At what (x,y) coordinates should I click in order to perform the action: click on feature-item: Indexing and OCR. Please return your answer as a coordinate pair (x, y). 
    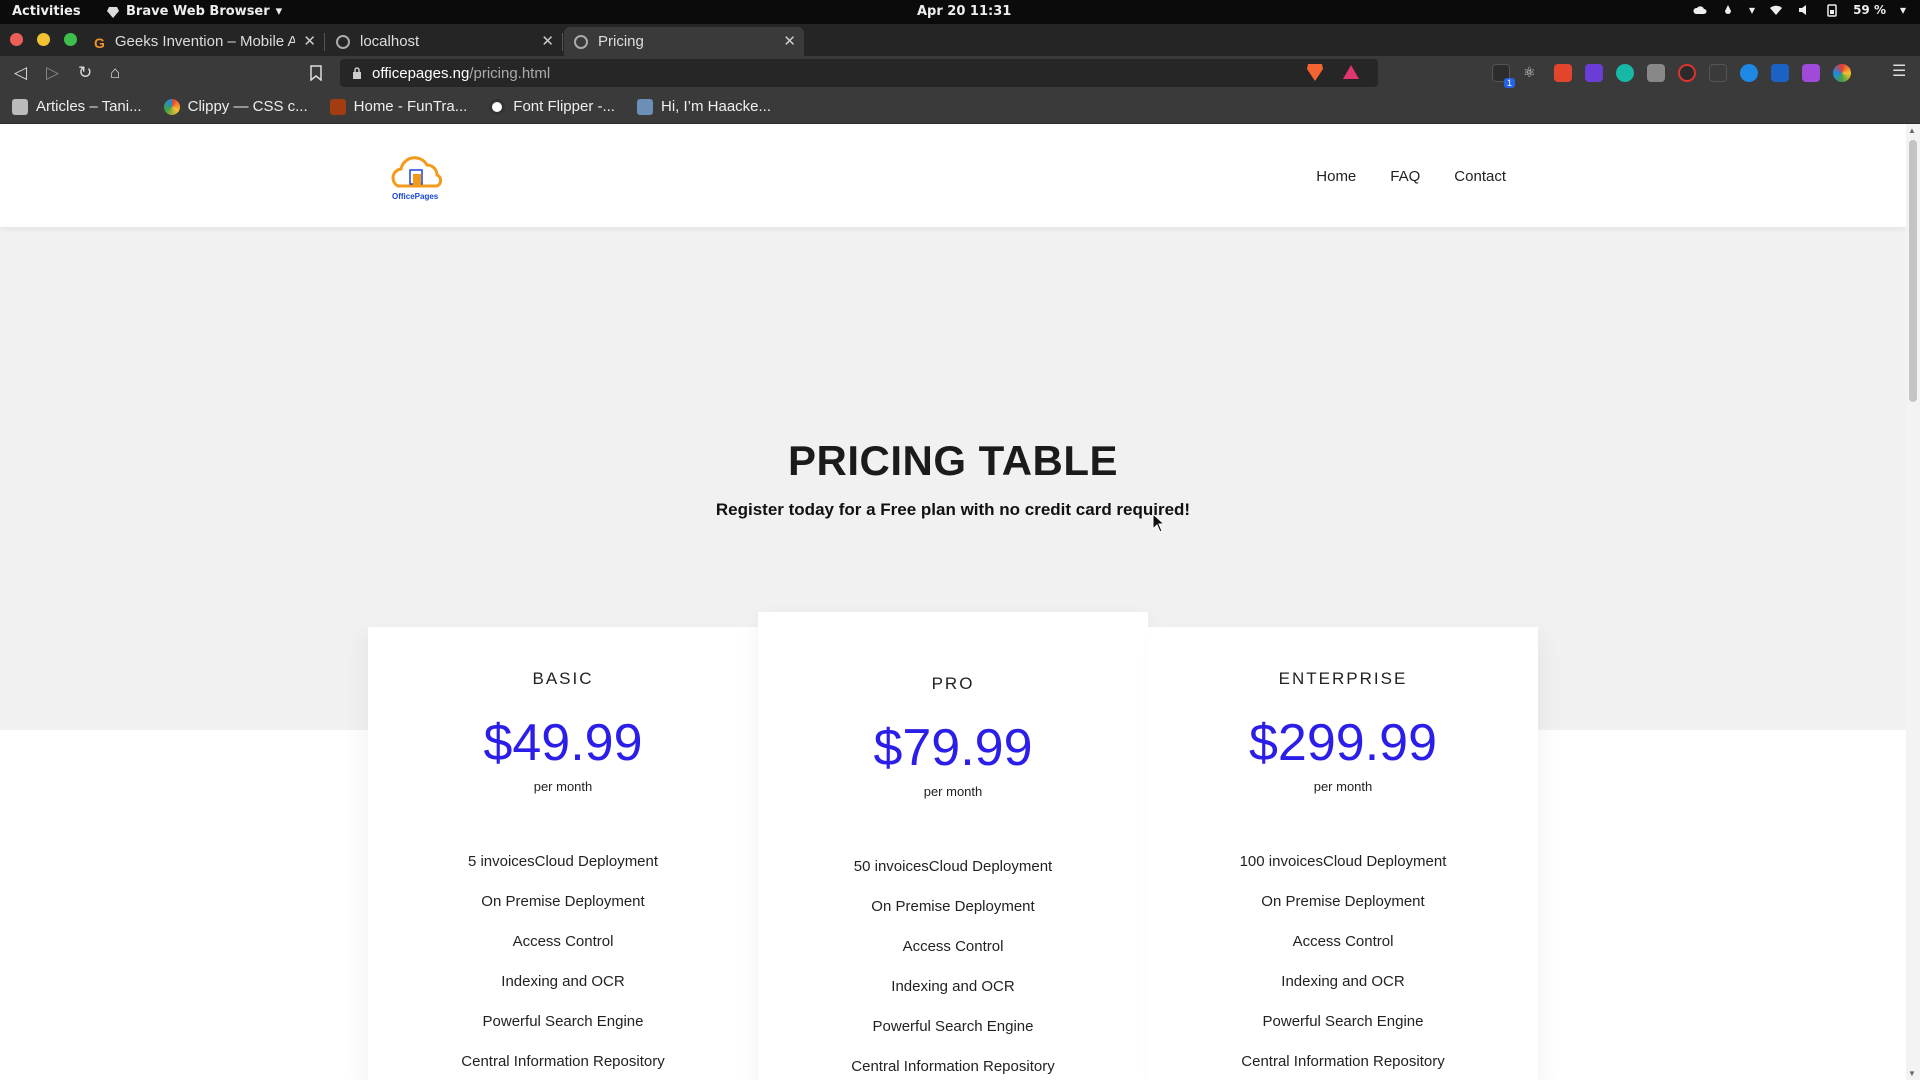
    Looking at the image, I should click on (563, 981).